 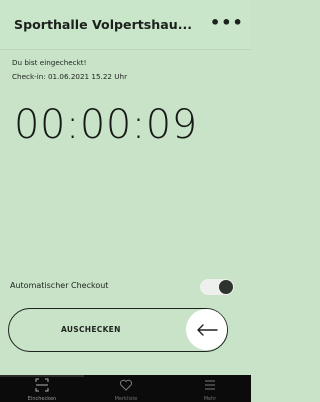 What do you see at coordinates (217, 287) in the screenshot?
I see `auto-checkout-toggle` at bounding box center [217, 287].